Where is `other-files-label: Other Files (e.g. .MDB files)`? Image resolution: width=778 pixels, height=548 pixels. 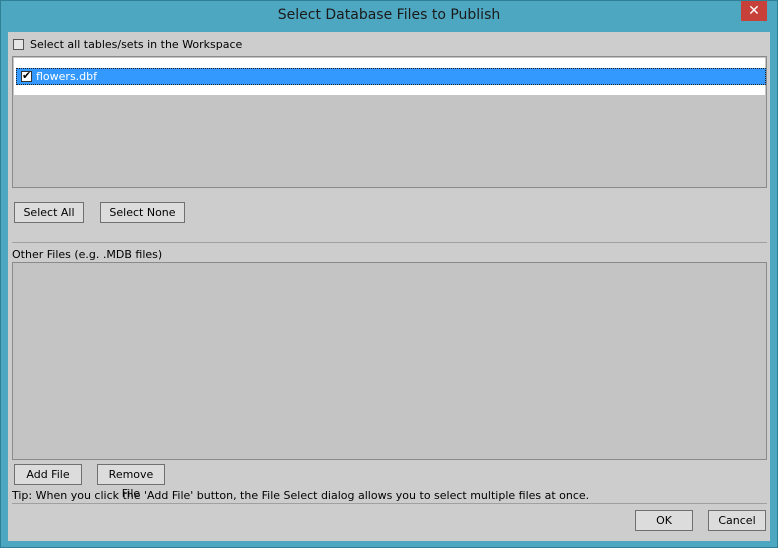
other-files-label: Other Files (e.g. .MDB files) is located at coordinates (87, 254).